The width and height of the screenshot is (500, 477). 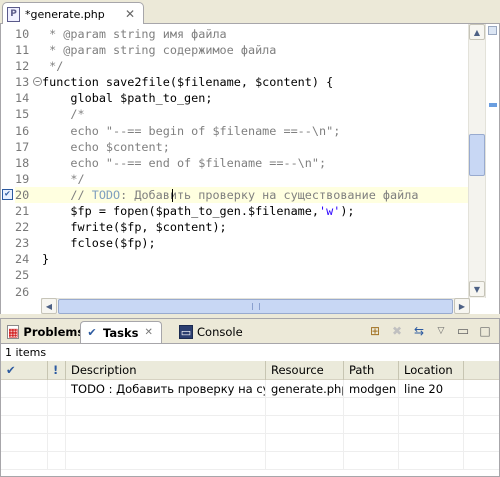 What do you see at coordinates (191, 130) in the screenshot?
I see `code-token: echo "--== begin of $filename ==--\n";` at bounding box center [191, 130].